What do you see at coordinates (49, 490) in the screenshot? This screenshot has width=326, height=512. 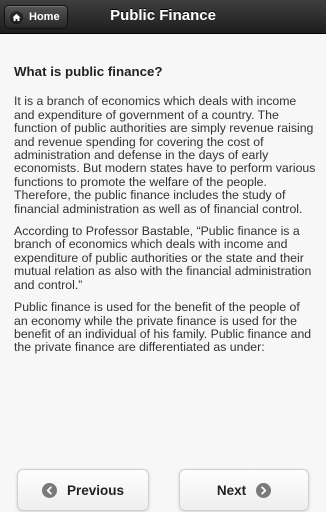 I see `chevron-left-circle-icon` at bounding box center [49, 490].